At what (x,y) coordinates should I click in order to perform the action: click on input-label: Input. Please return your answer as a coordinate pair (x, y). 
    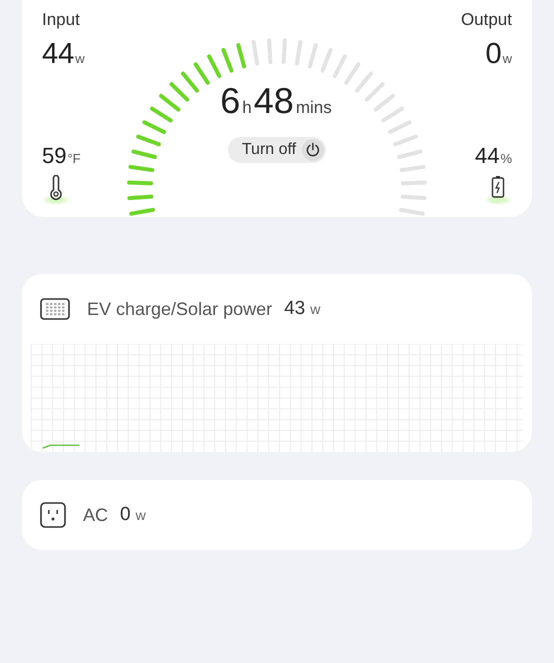
    Looking at the image, I should click on (61, 20).